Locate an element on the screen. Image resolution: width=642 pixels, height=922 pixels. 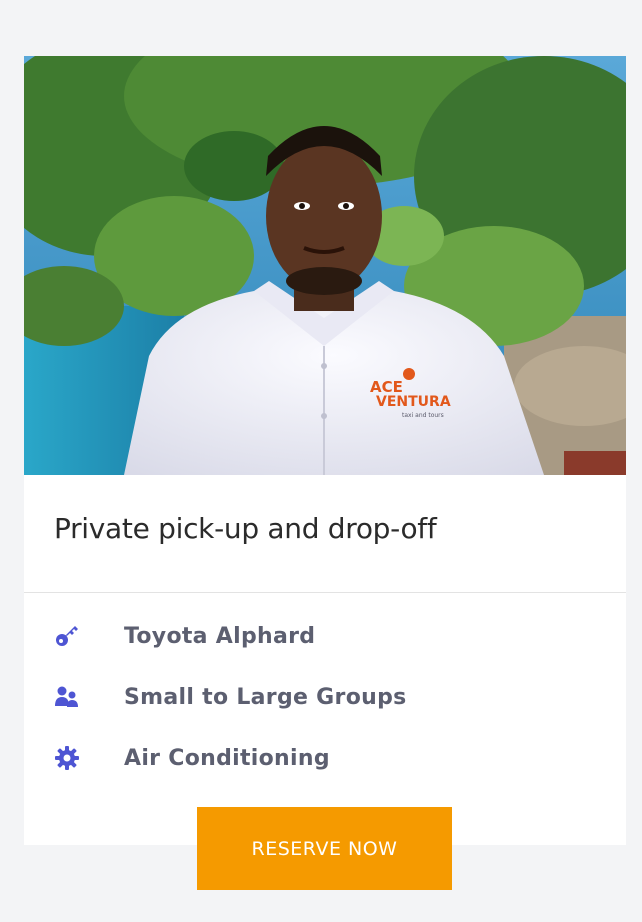
divider is located at coordinates (325, 592).